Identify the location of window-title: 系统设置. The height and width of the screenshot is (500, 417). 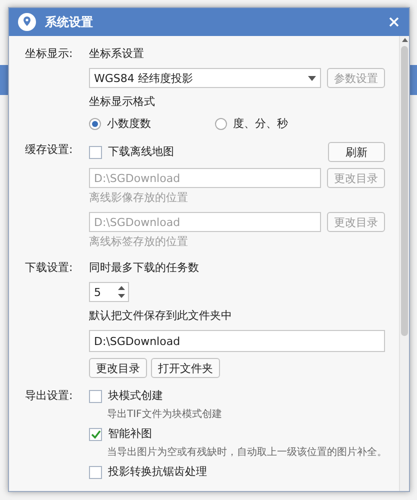
(69, 22).